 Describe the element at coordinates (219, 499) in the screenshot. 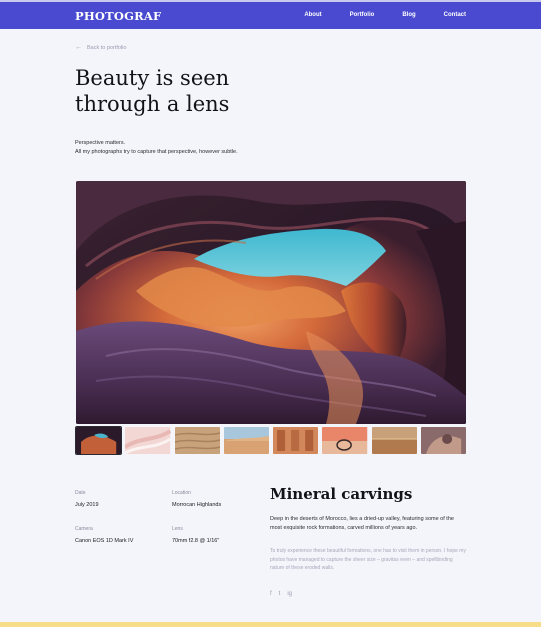

I see `detail-location: Location Morrocan Highlands` at that location.